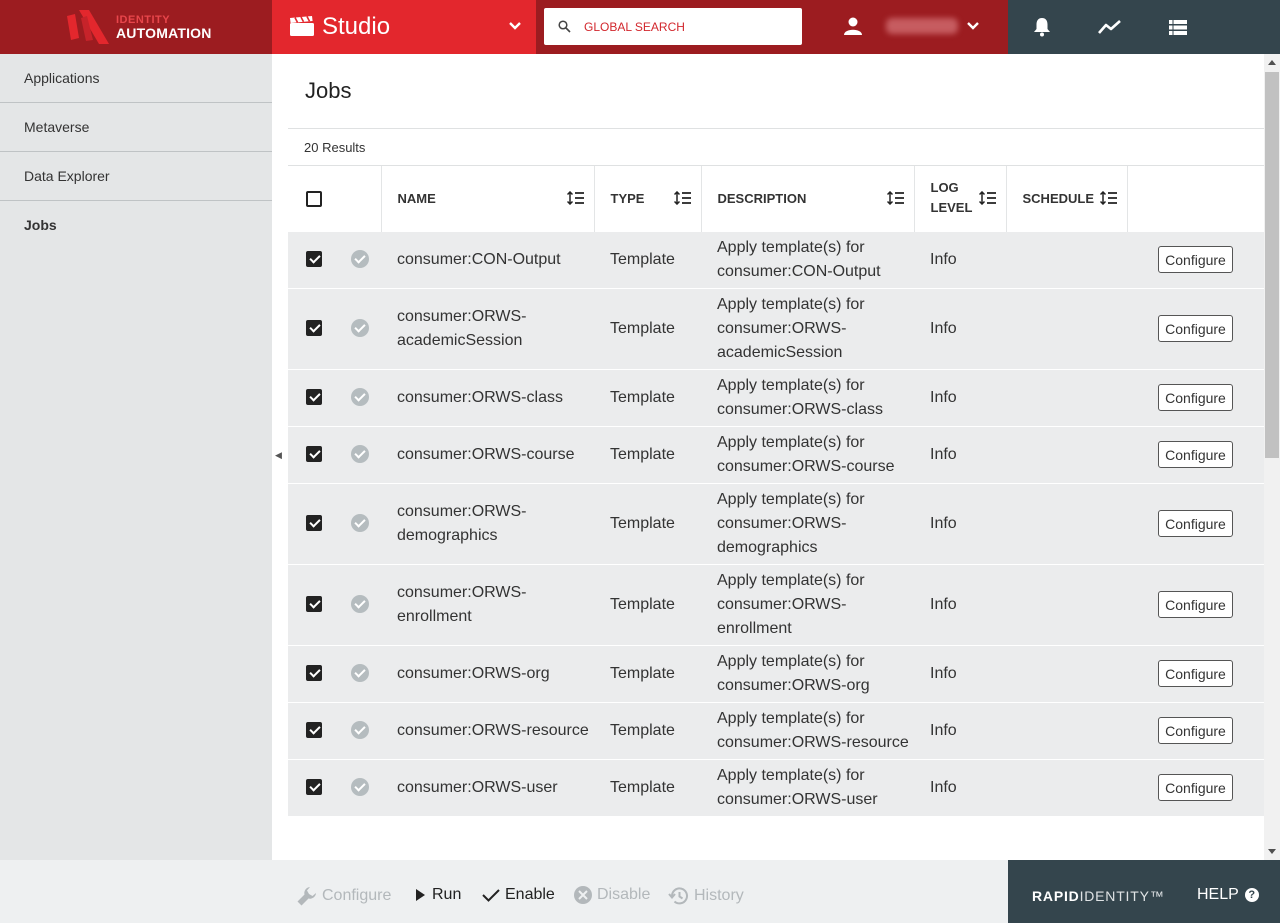  Describe the element at coordinates (648, 198) in the screenshot. I see `column-header-type: TYPE` at that location.